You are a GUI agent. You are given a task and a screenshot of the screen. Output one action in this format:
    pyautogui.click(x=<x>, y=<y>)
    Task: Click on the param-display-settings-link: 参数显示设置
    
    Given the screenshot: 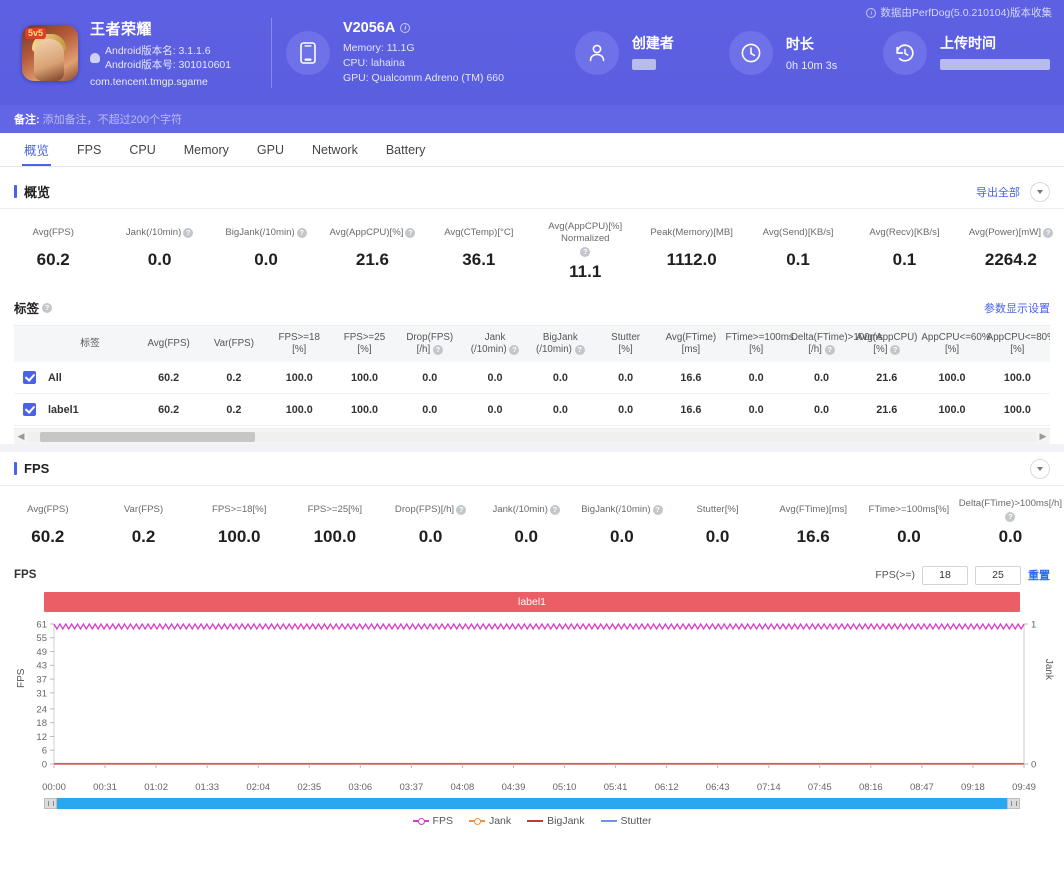 What is the action you would take?
    pyautogui.click(x=1017, y=308)
    